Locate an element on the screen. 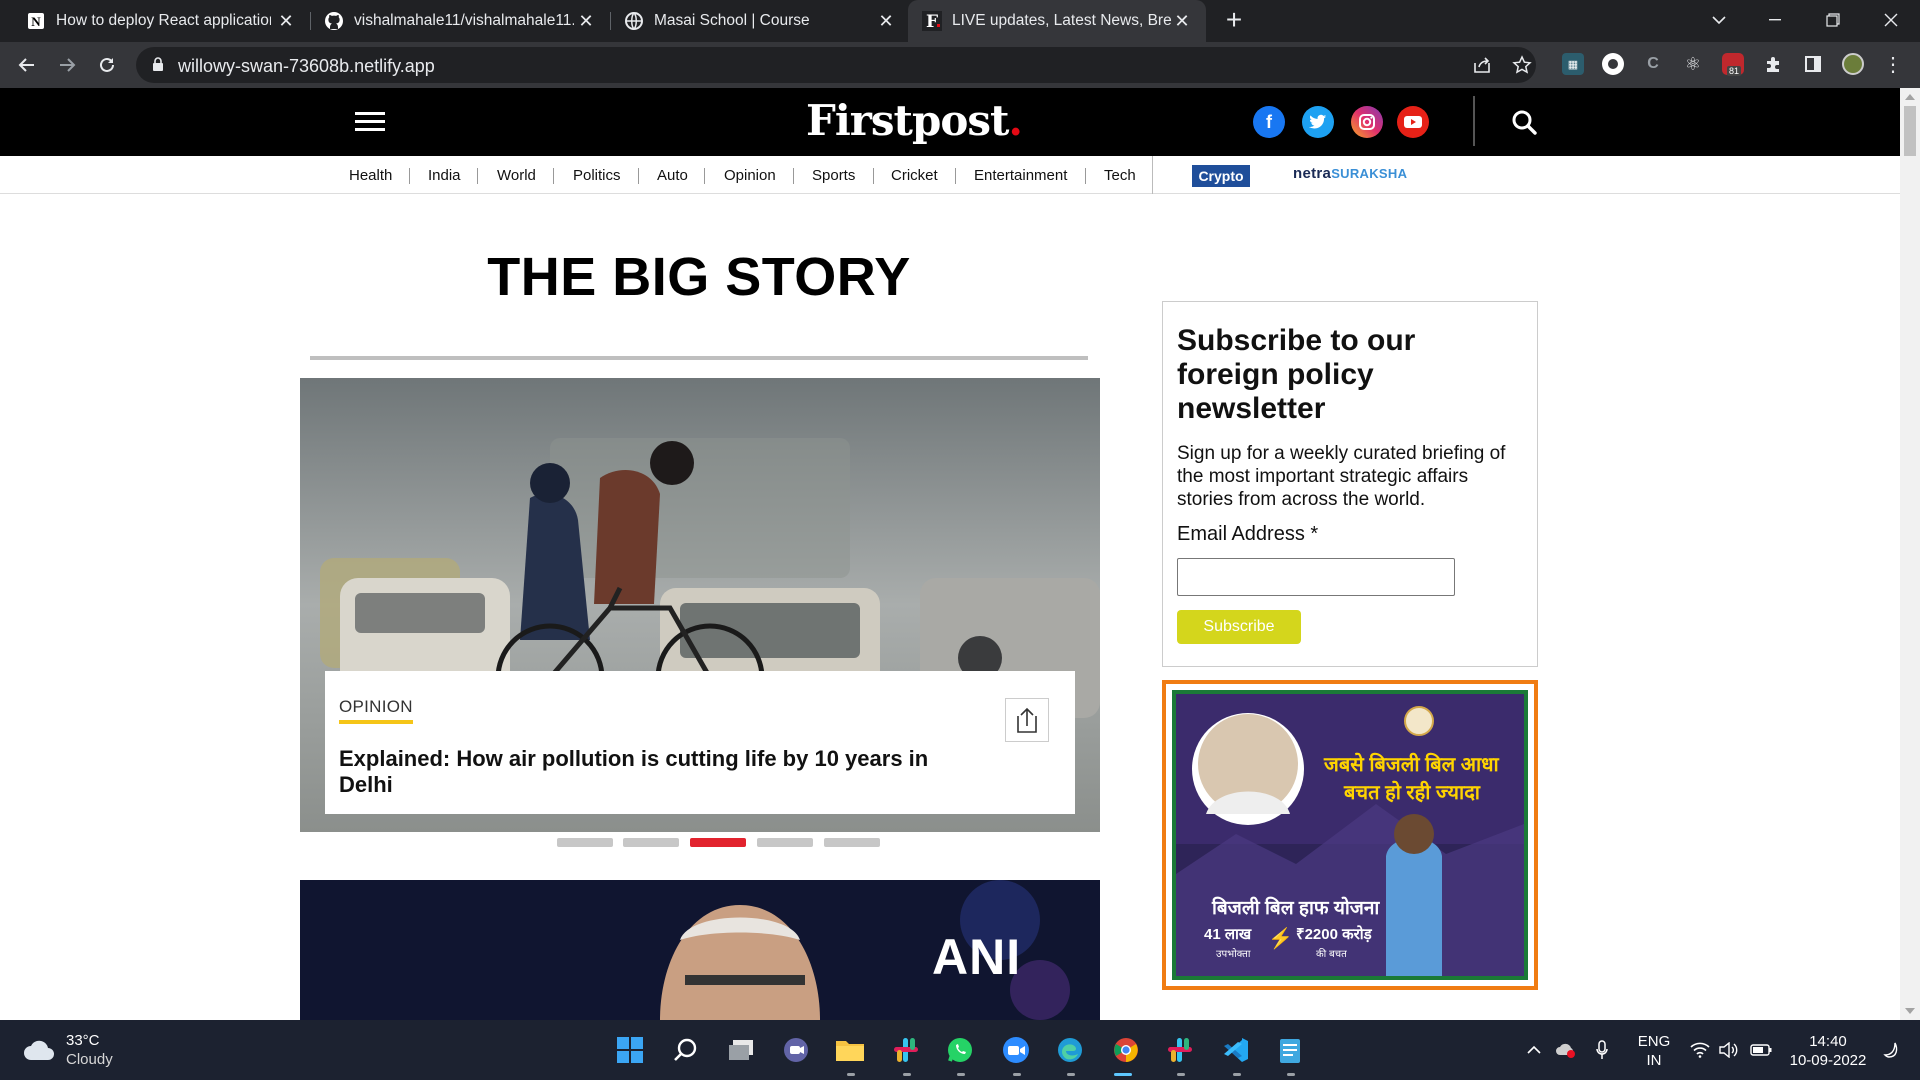 Image resolution: width=1920 pixels, height=1080 pixels. scrollbar-thumb is located at coordinates (1910, 131).